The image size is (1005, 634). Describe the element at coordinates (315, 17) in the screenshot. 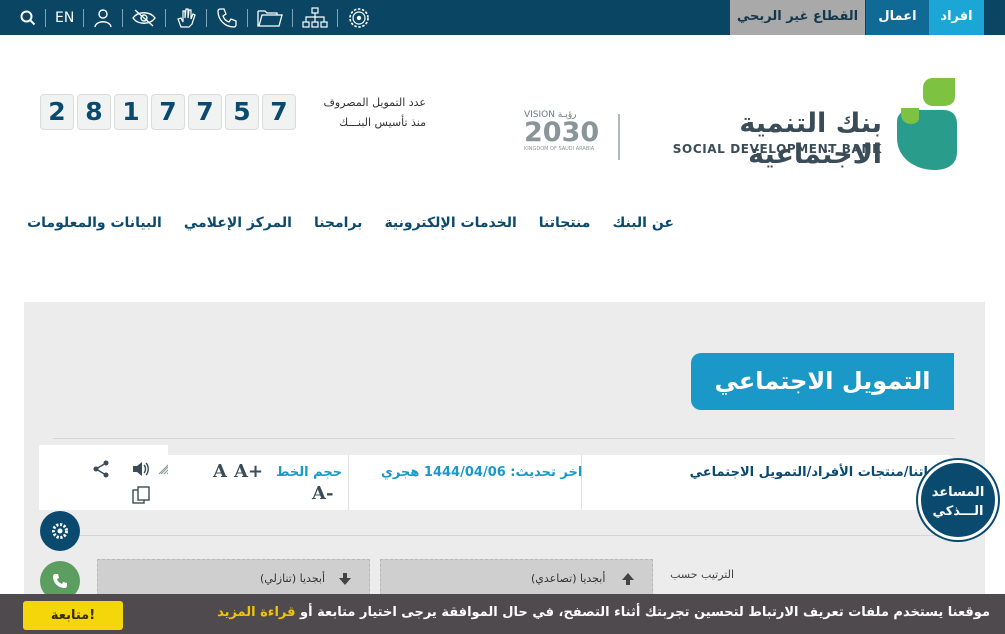

I see `sitemap-icon` at that location.